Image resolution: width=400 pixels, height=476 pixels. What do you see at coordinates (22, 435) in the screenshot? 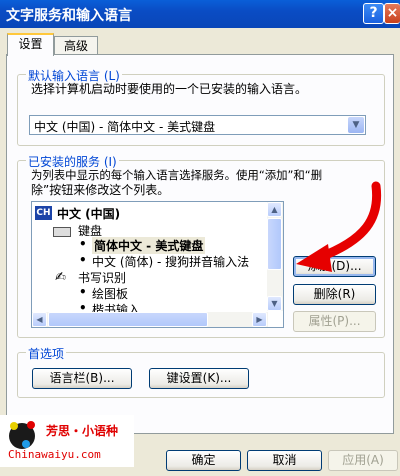
I see `smiley-logo-icon` at bounding box center [22, 435].